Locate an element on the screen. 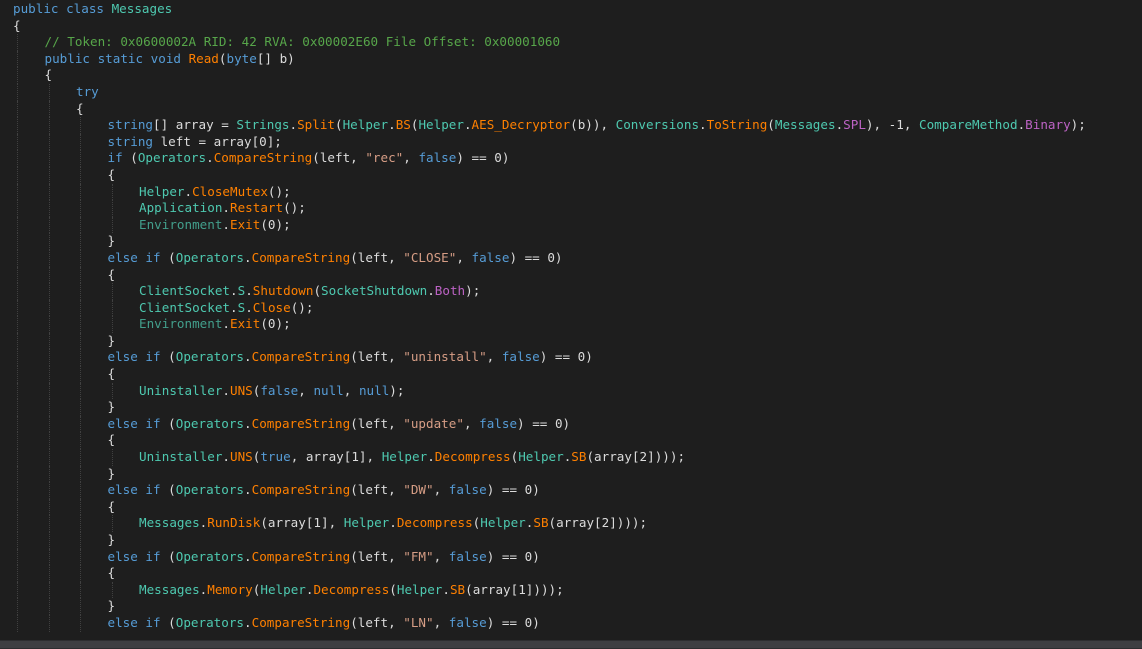 The height and width of the screenshot is (649, 1142). code-text: Environment.Exit(0); is located at coordinates (215, 324).